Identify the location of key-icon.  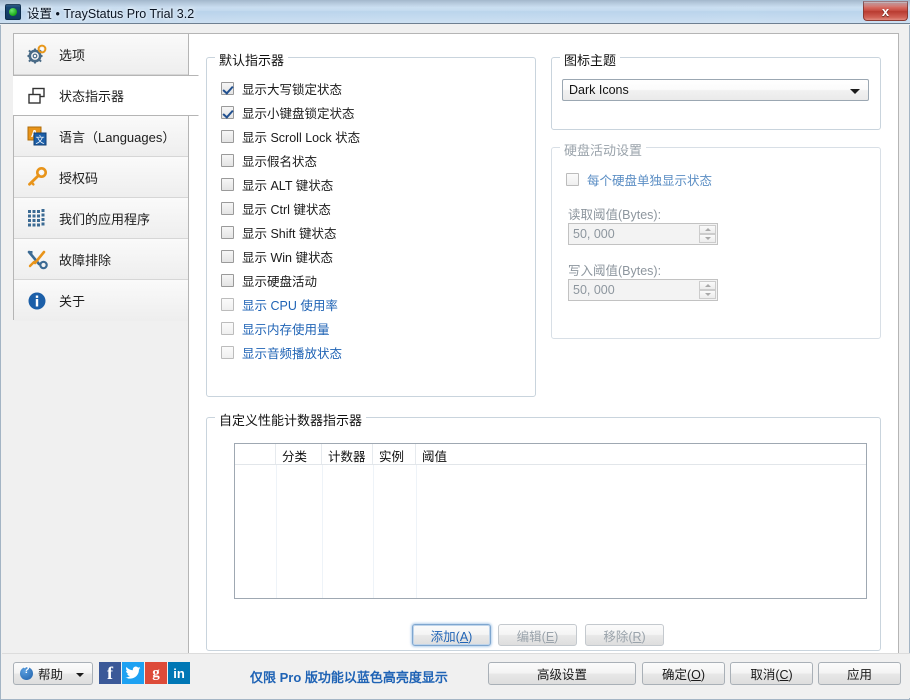
(37, 177).